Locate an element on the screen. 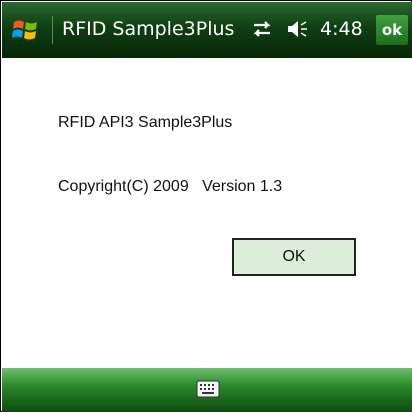 The width and height of the screenshot is (412, 412). windows-flag-icon is located at coordinates (26, 30).